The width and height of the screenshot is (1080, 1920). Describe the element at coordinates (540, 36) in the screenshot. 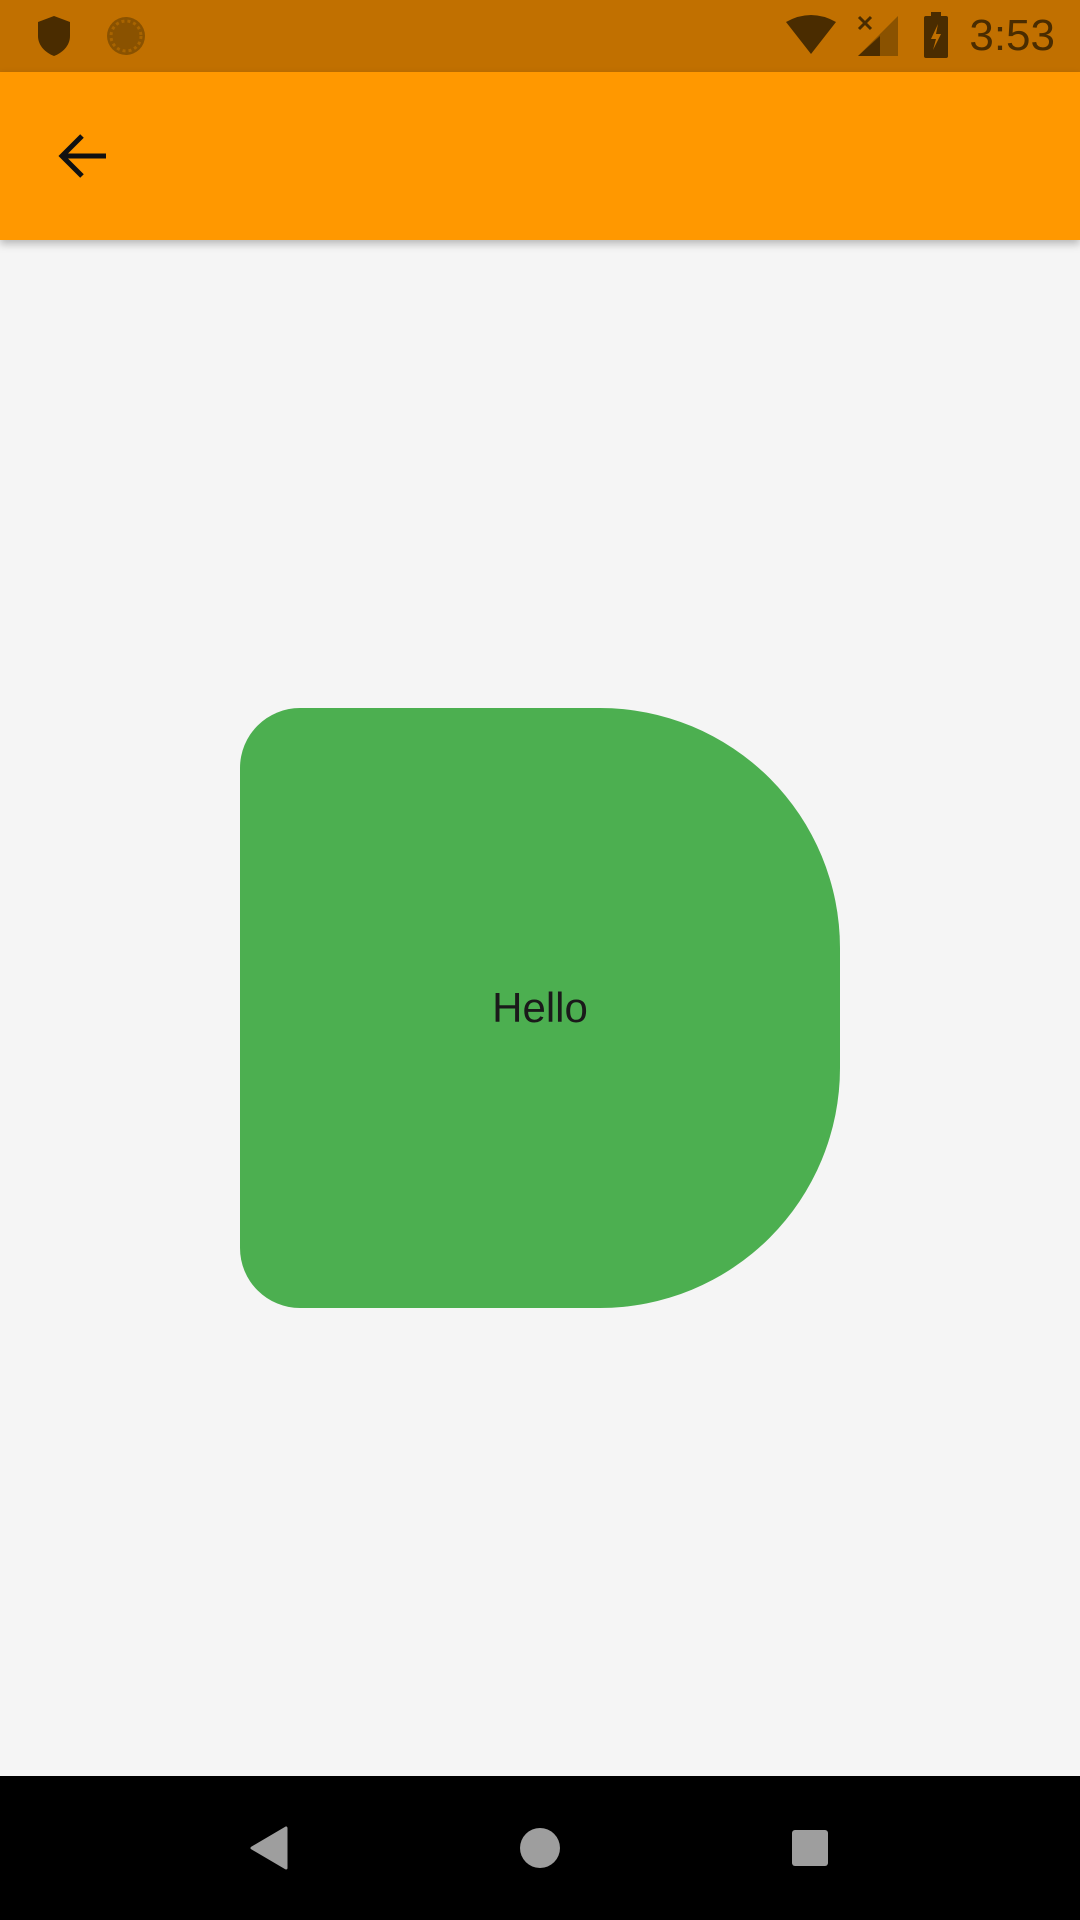

I see `status-bar: 3:53` at that location.